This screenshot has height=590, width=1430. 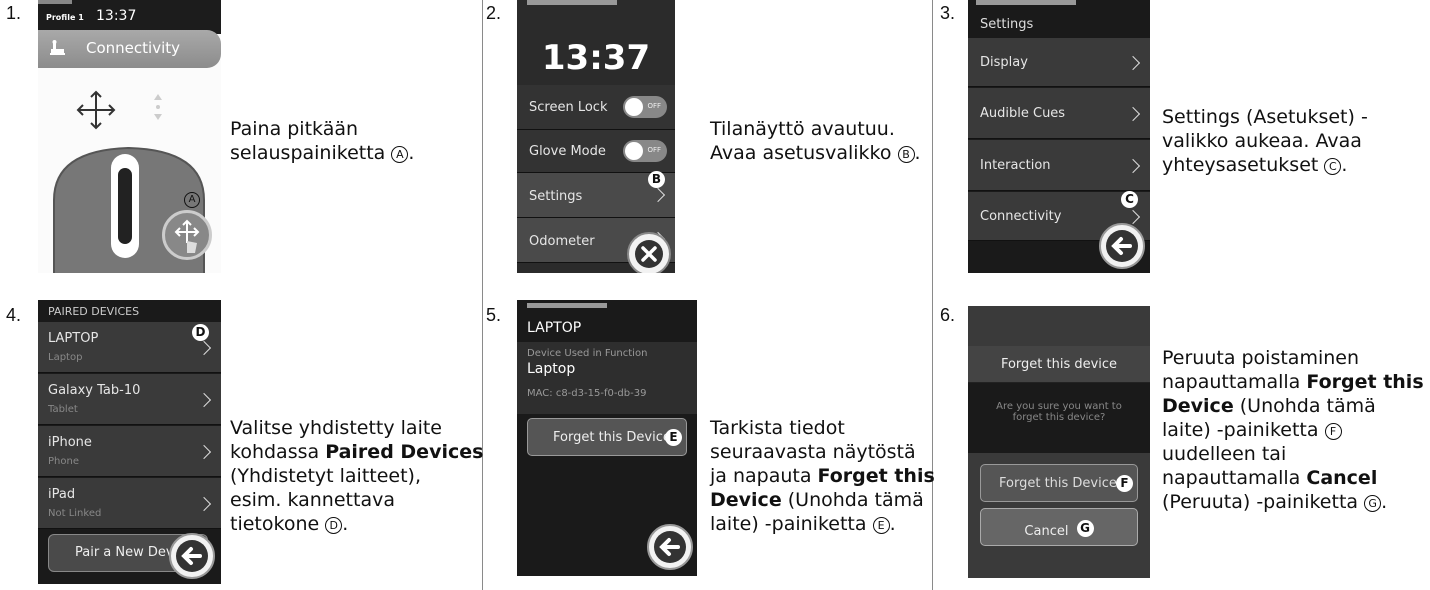 I want to click on step6-line4-text: laite) -painiketta, so click(x=1240, y=430).